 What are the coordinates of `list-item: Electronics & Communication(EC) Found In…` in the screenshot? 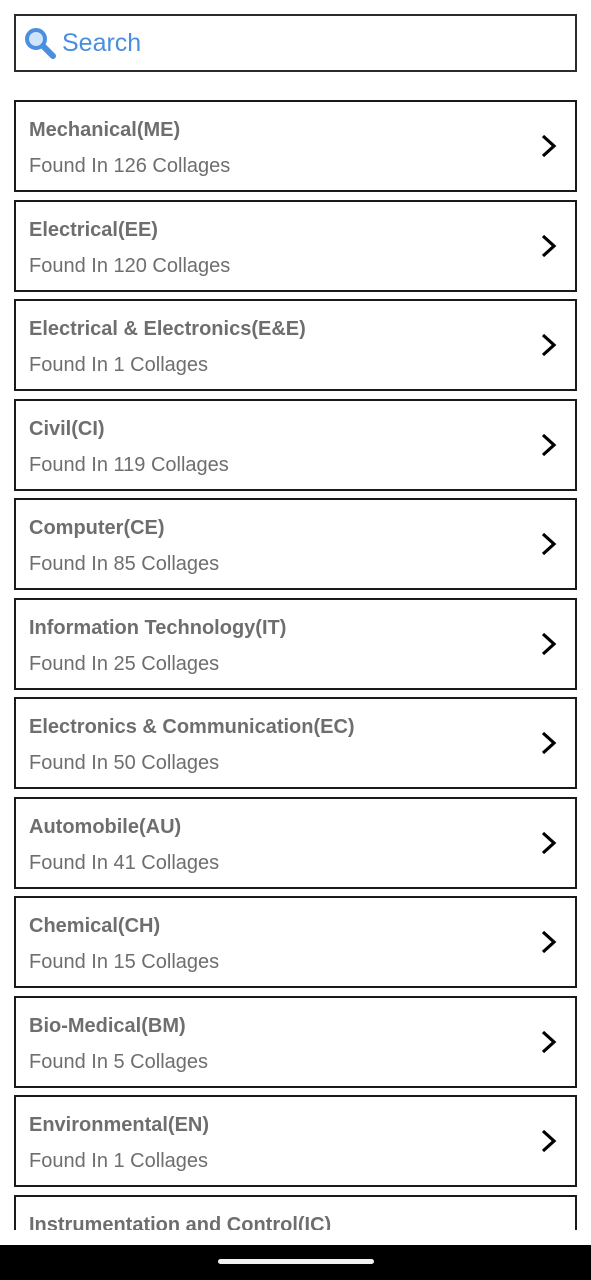 It's located at (295, 743).